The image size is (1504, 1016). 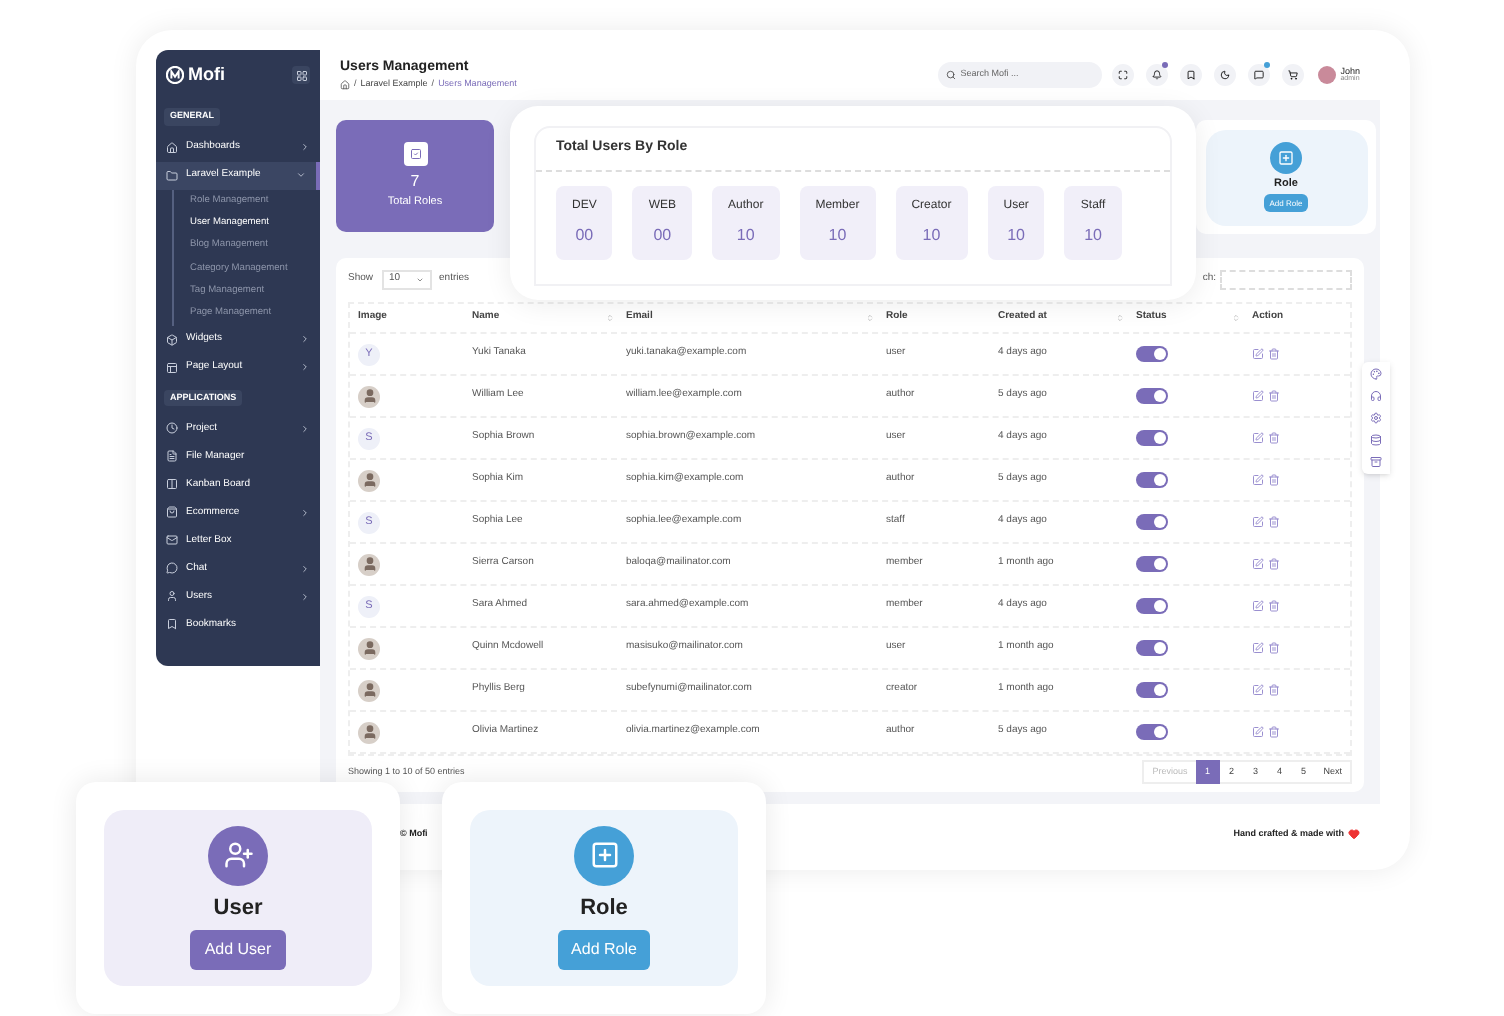 What do you see at coordinates (951, 75) in the screenshot?
I see `search-icon` at bounding box center [951, 75].